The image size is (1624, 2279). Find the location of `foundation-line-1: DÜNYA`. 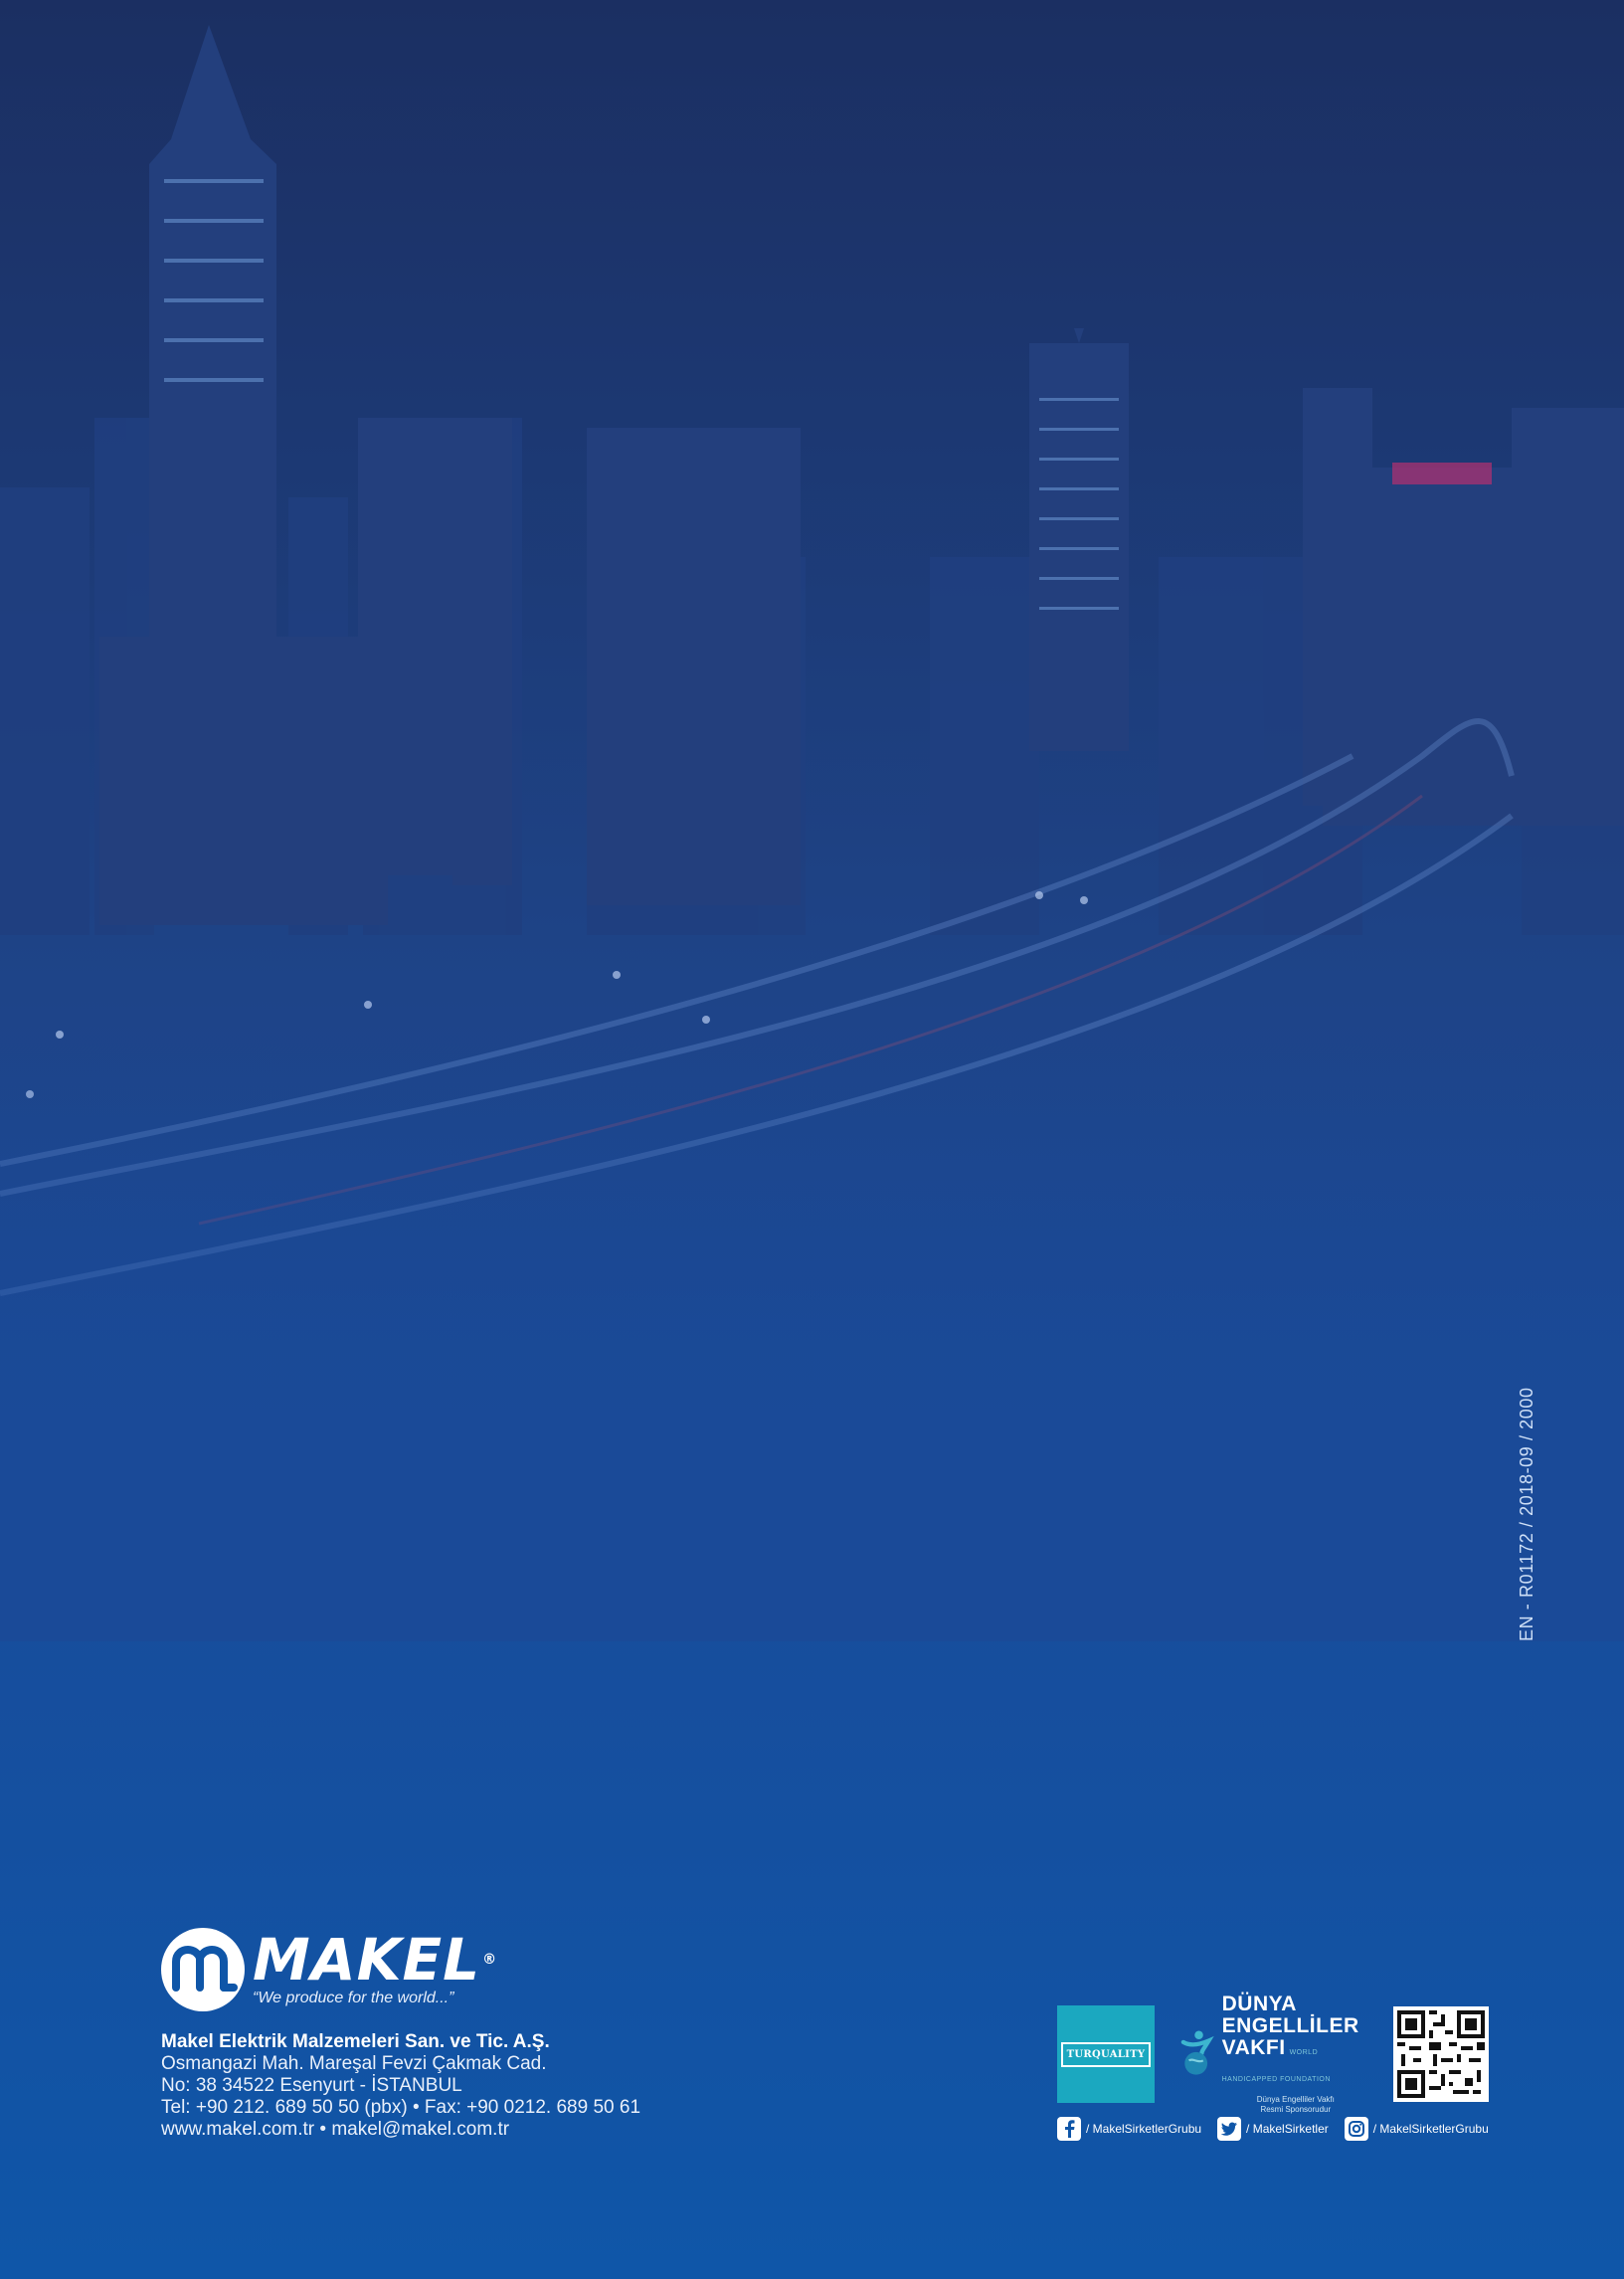

foundation-line-1: DÜNYA is located at coordinates (1259, 2004).